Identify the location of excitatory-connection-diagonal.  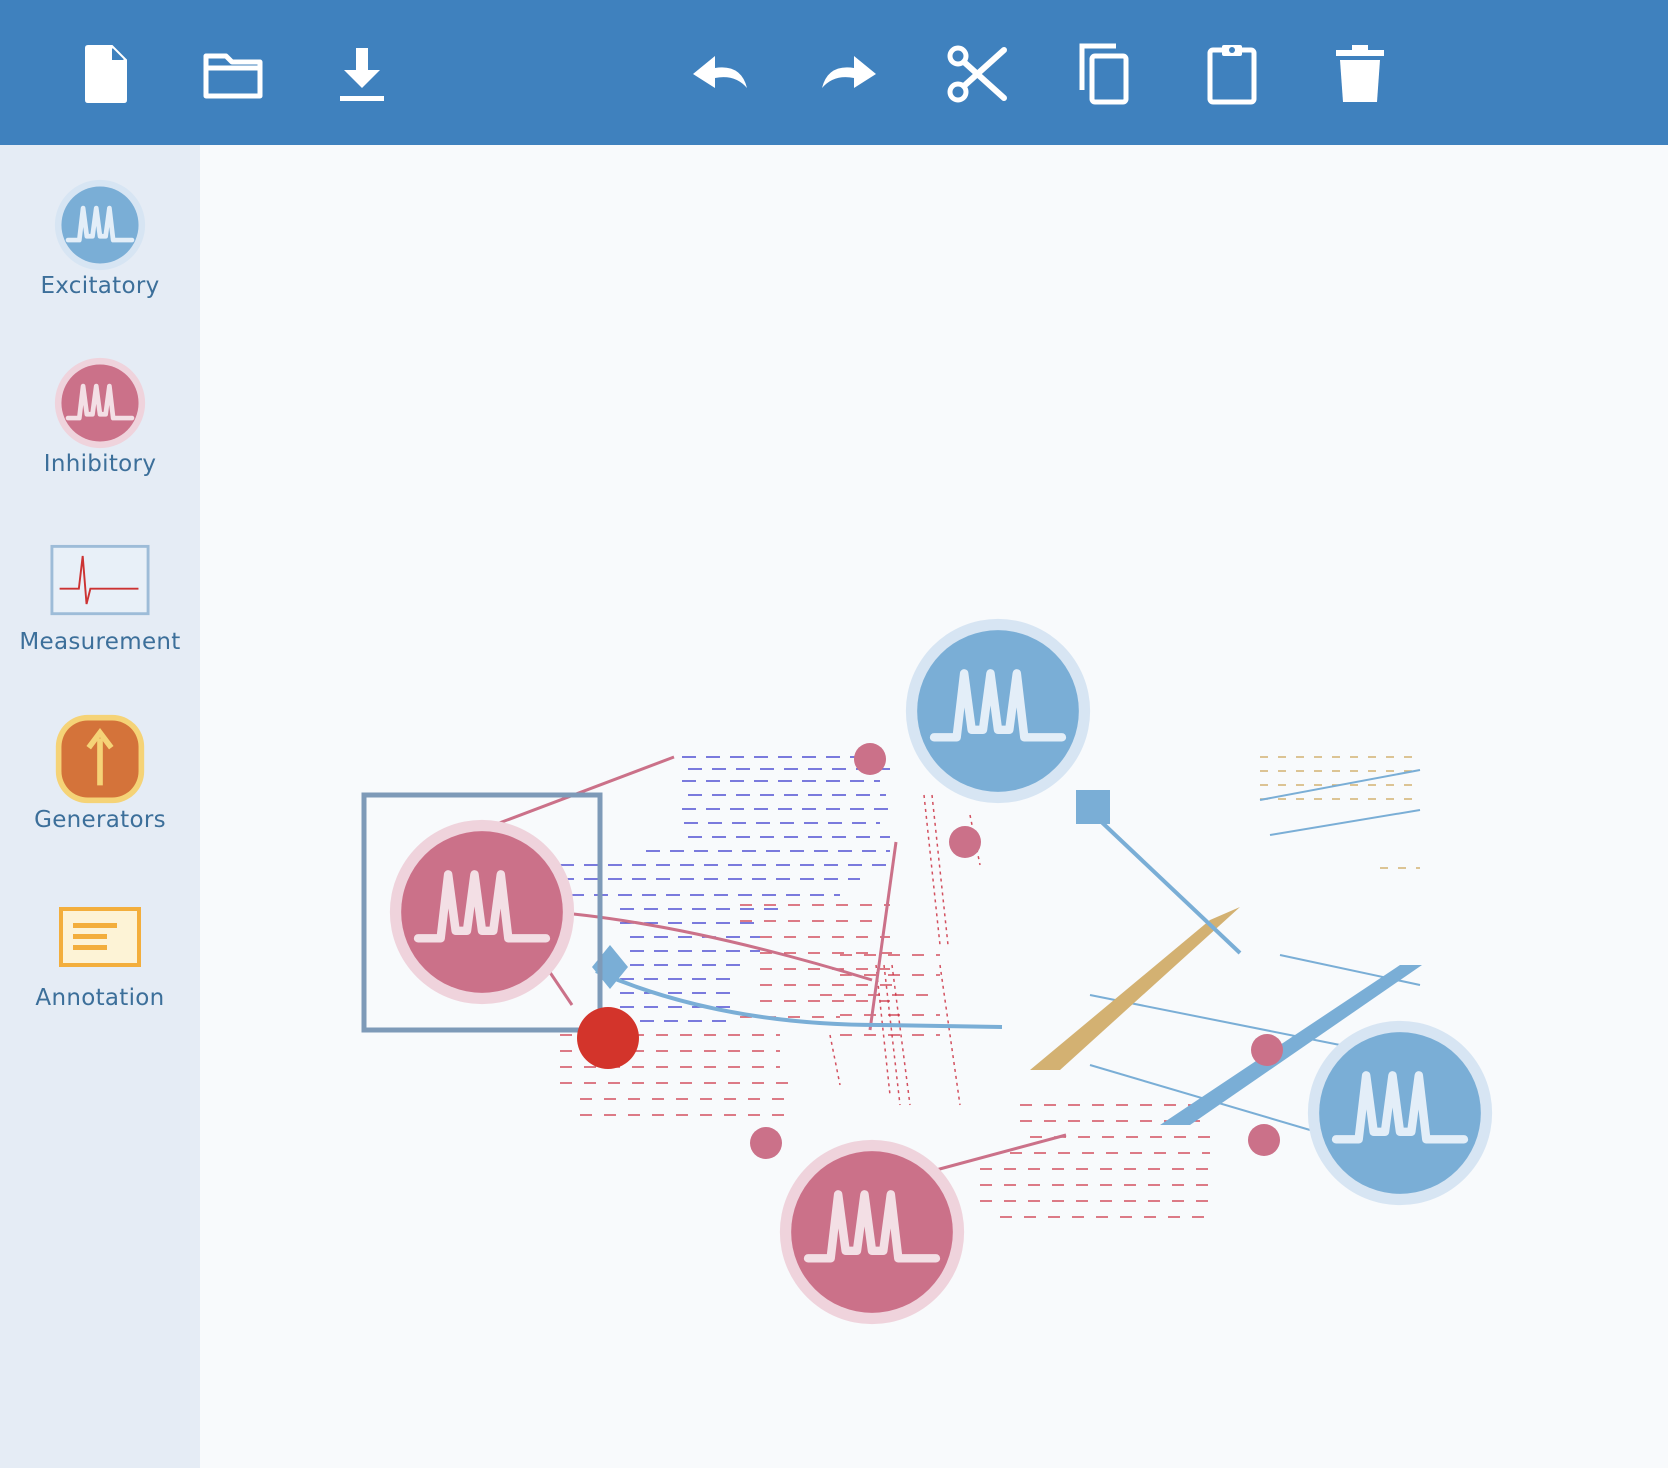
(1166, 883).